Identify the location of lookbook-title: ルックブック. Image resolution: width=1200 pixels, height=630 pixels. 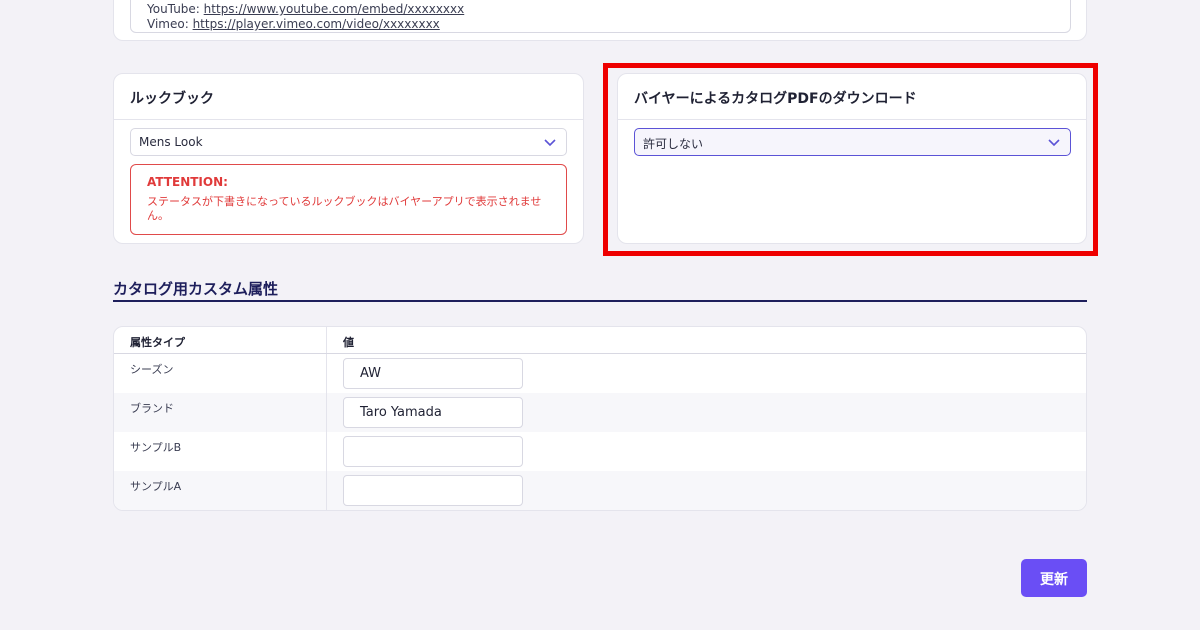
(348, 97).